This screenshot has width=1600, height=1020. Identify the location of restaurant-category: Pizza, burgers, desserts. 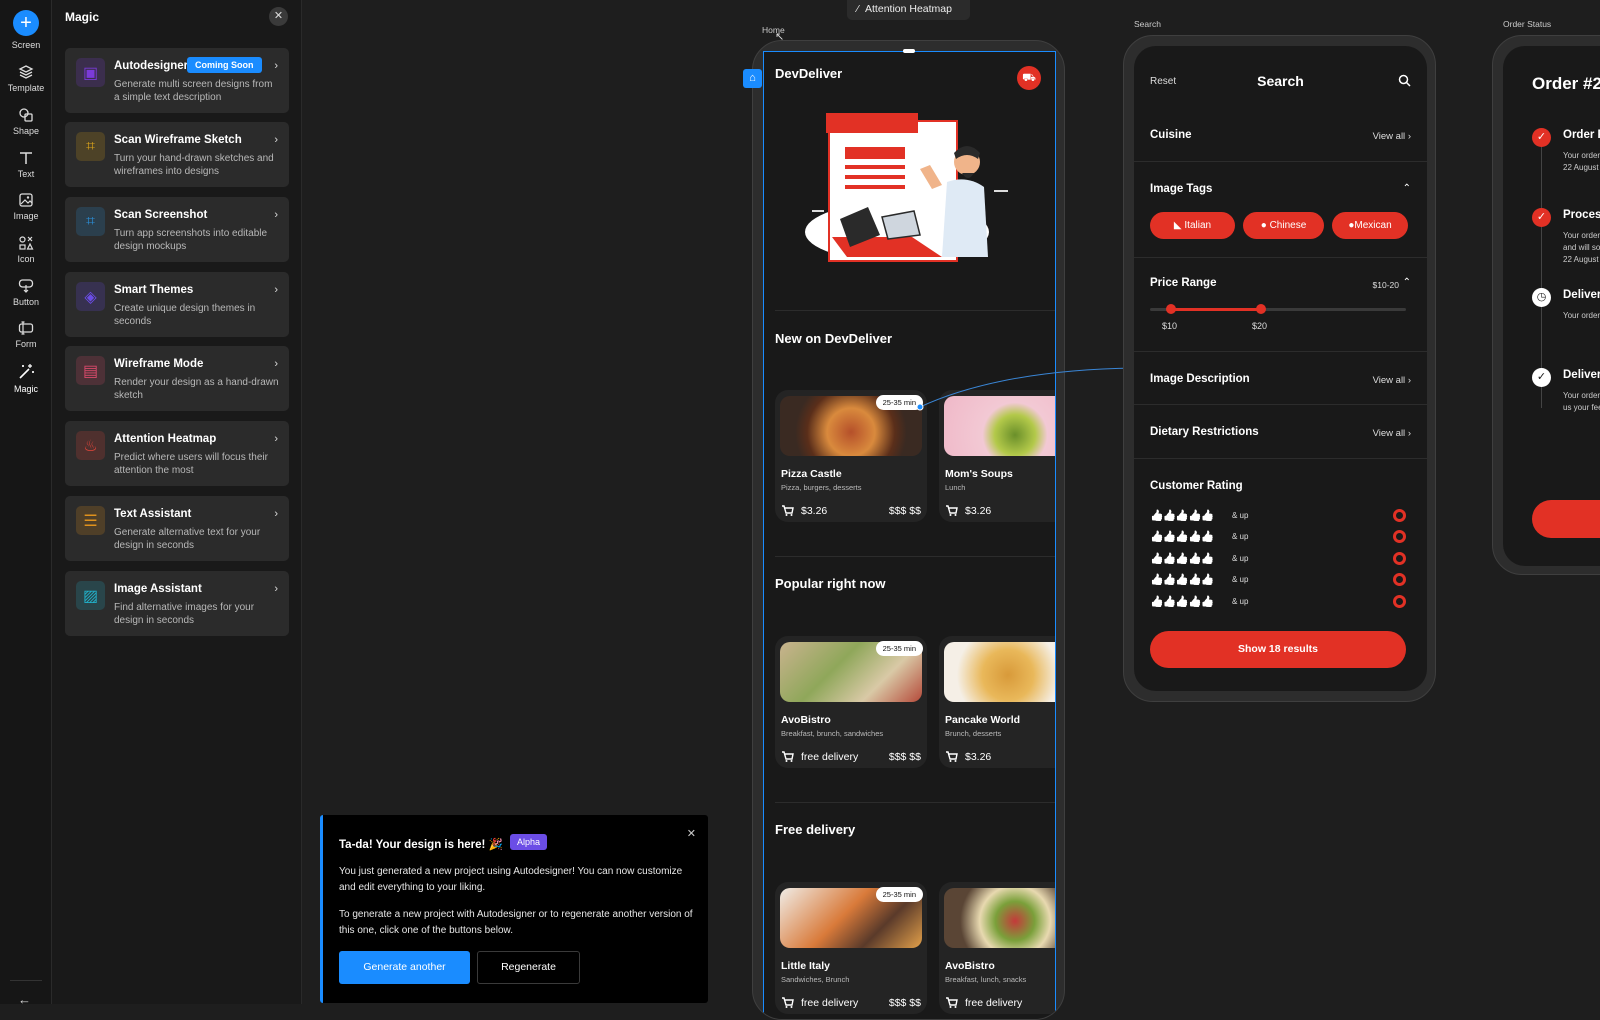
(821, 487).